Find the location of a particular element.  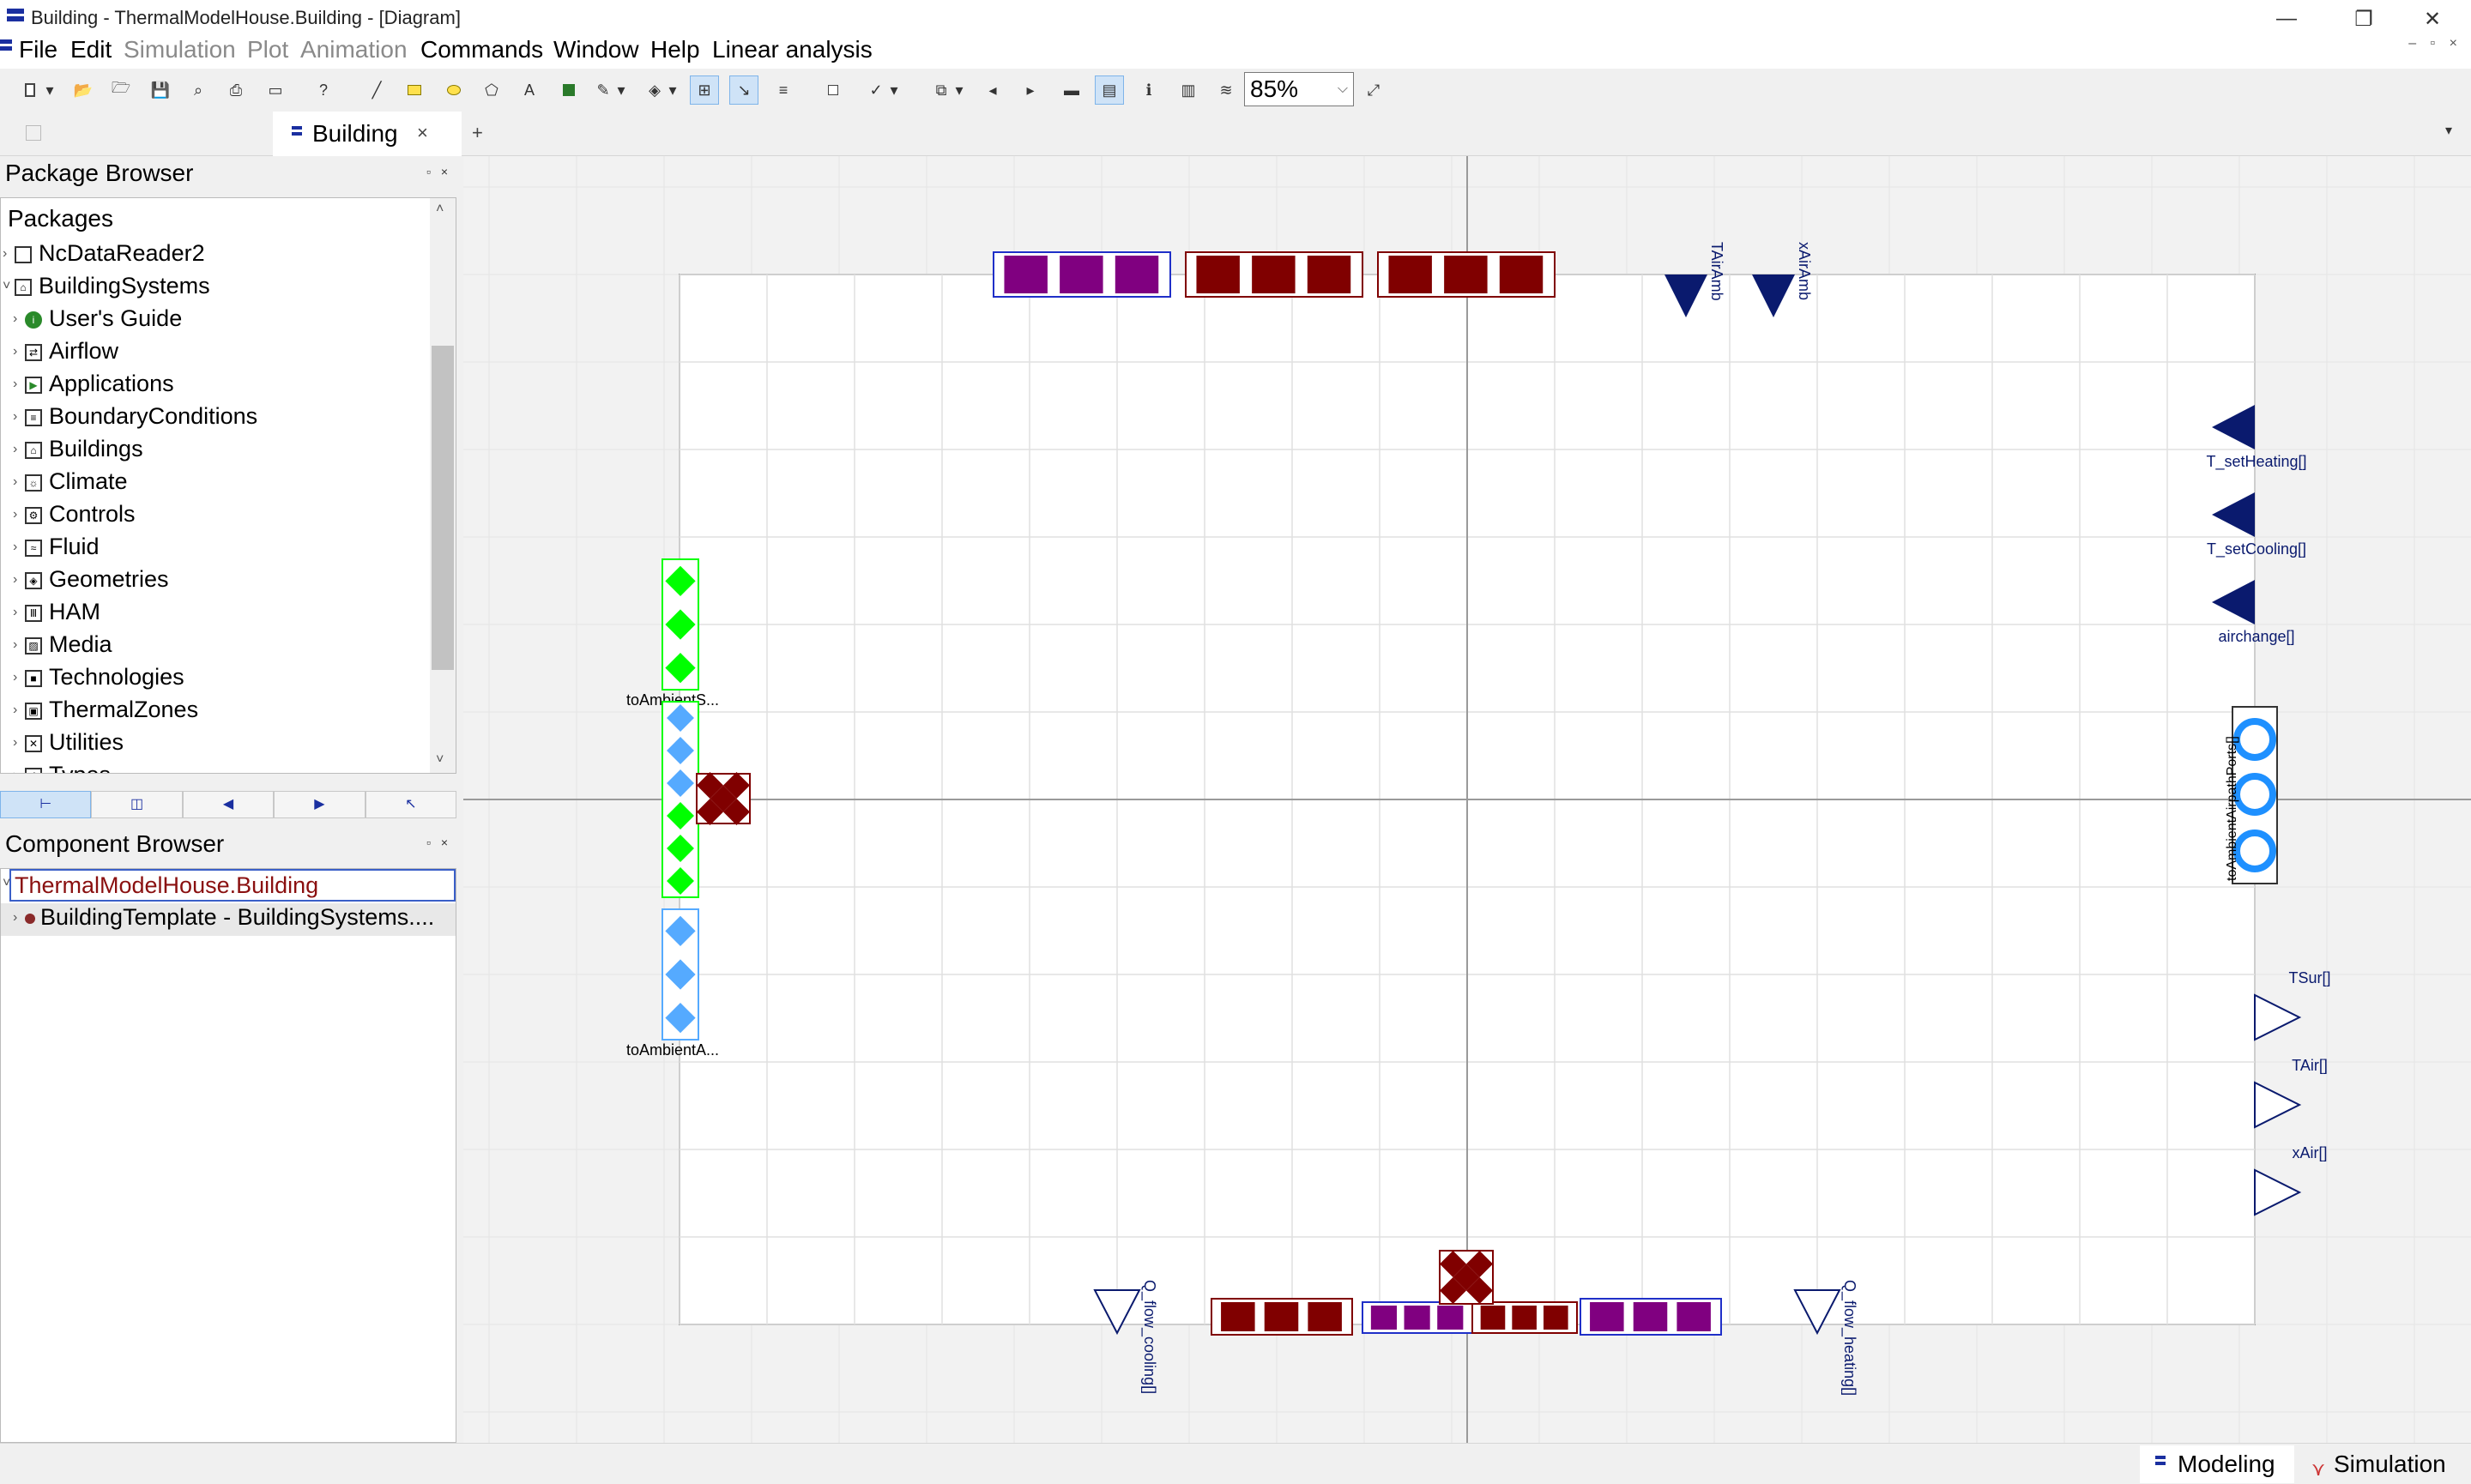

translate-icon: ▭ is located at coordinates (275, 90).